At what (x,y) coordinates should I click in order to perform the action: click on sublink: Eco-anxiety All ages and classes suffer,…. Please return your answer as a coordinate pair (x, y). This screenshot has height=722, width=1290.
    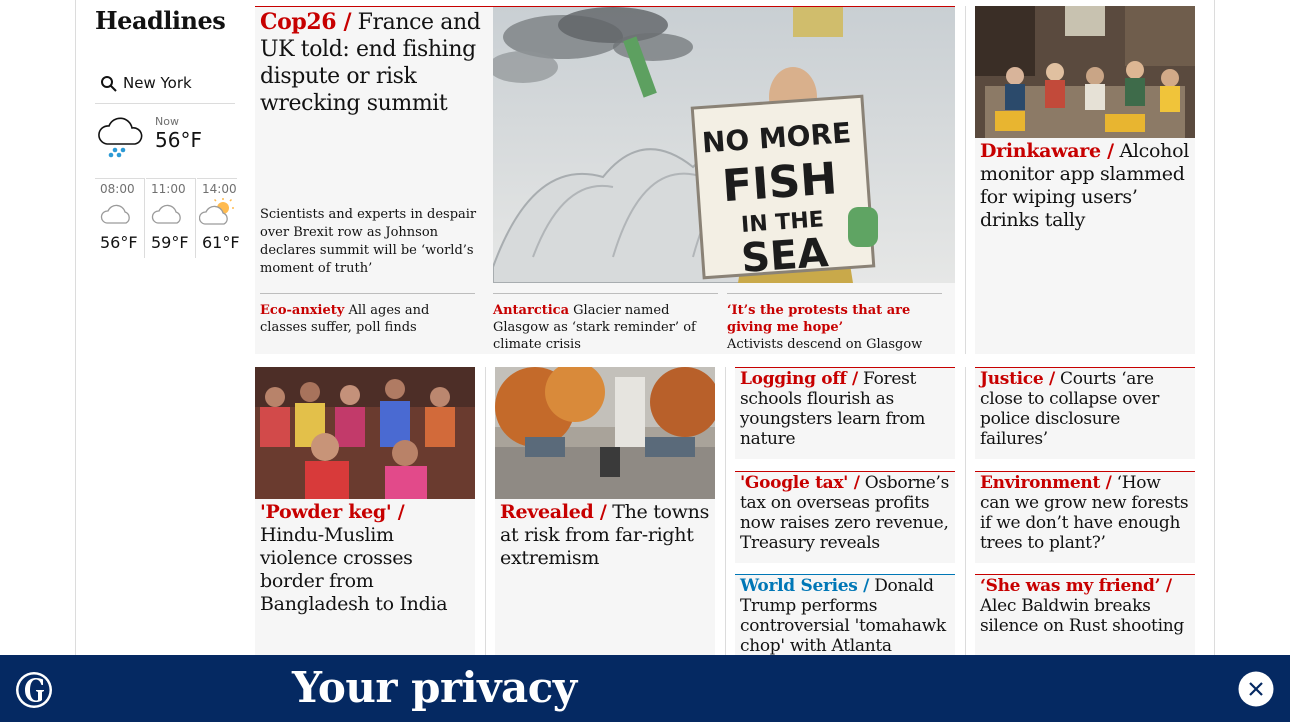
    Looking at the image, I should click on (367, 314).